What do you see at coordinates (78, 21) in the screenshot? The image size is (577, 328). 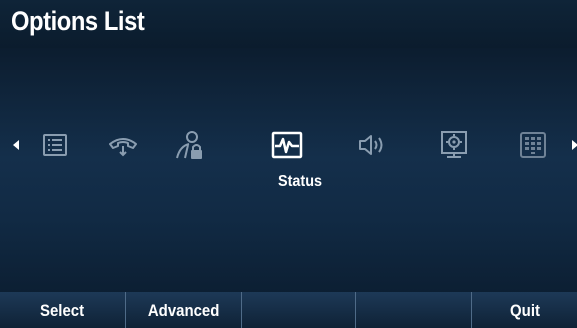 I see `page-title: Options List` at bounding box center [78, 21].